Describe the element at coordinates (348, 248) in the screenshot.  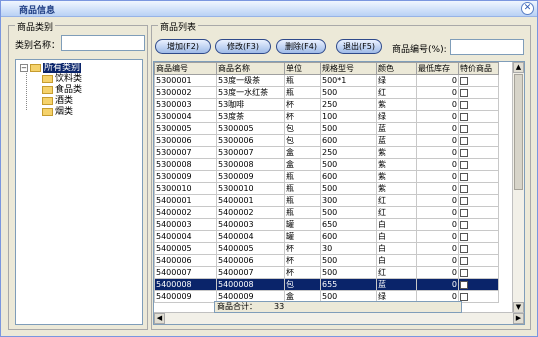
I see `table-cell: 30` at that location.